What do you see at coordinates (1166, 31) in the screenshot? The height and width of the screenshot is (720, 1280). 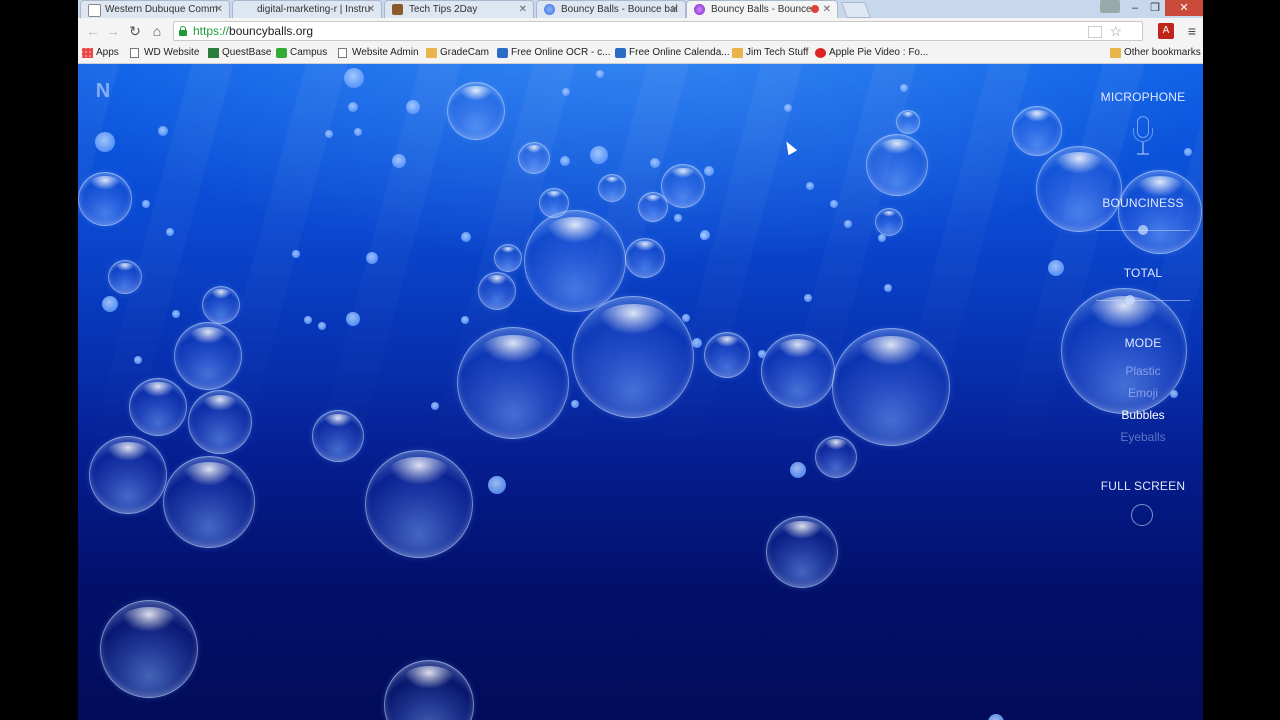 I see `pdf-extension-icon: A` at bounding box center [1166, 31].